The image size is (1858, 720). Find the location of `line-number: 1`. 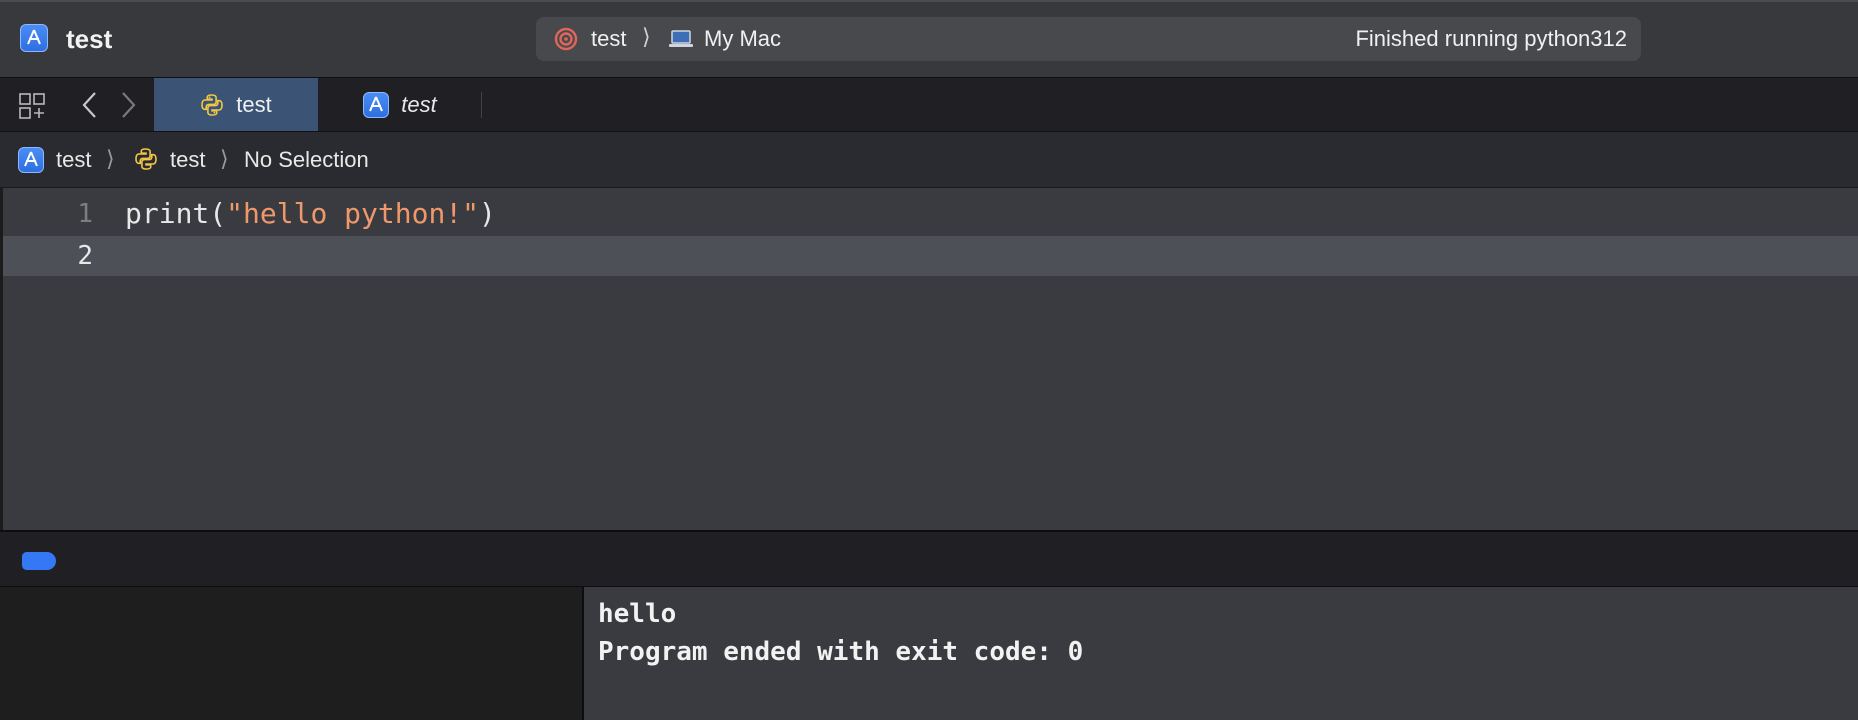

line-number: 1 is located at coordinates (85, 214).